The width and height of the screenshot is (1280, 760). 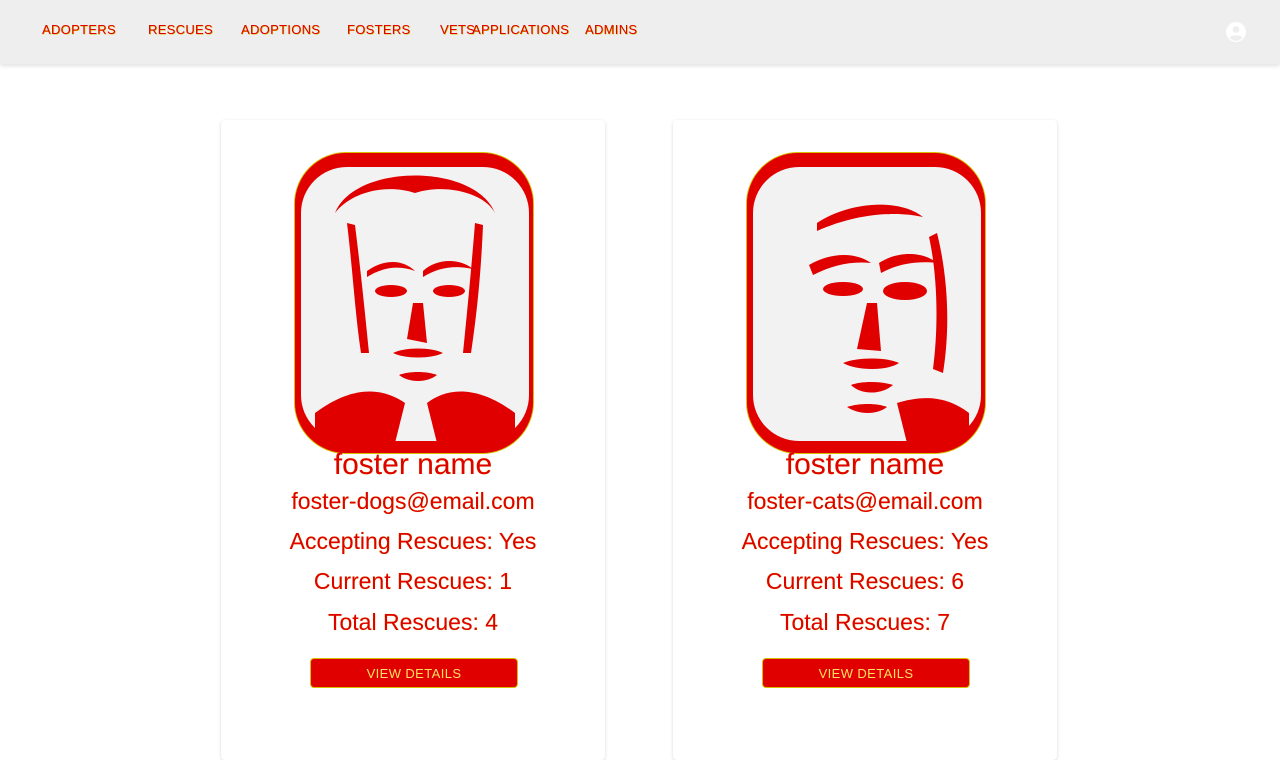 I want to click on nav-item-admins: ADMINS, so click(x=611, y=29).